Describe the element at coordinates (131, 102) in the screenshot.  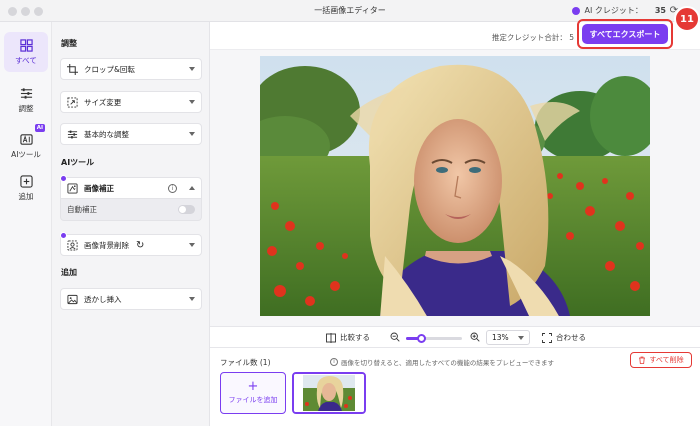
I see `tool-resize: サイズ変更` at that location.